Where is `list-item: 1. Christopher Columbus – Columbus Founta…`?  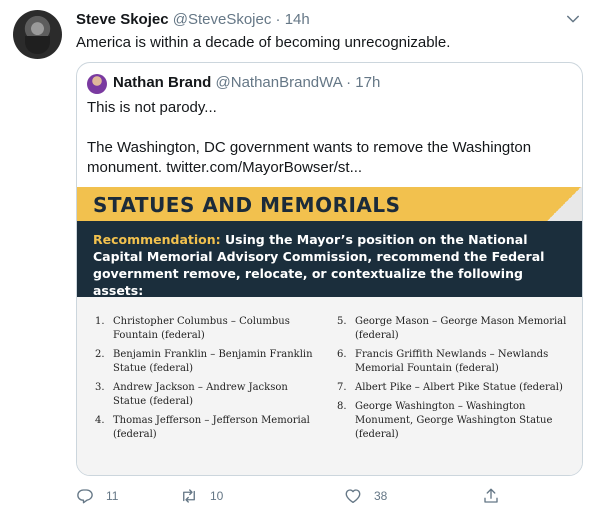 list-item: 1. Christopher Columbus – Columbus Founta… is located at coordinates (192, 328).